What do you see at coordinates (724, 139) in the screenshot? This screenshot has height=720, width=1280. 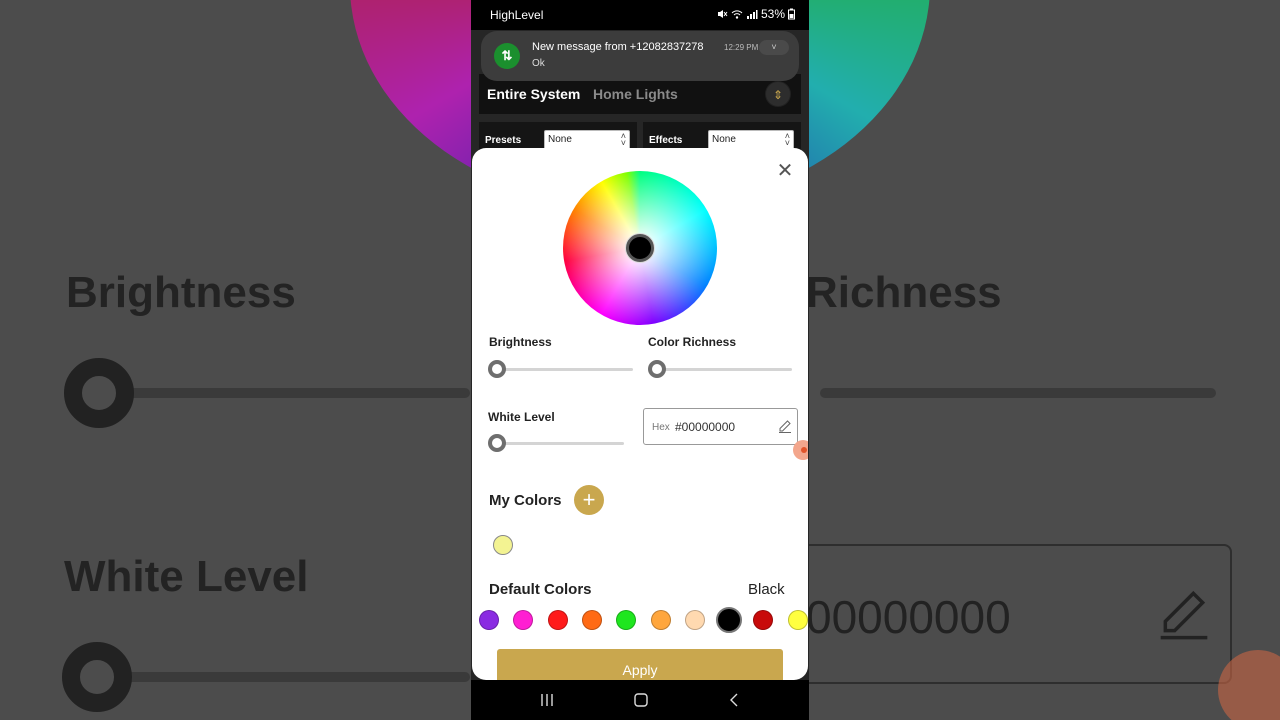 I see `effects-value: None` at bounding box center [724, 139].